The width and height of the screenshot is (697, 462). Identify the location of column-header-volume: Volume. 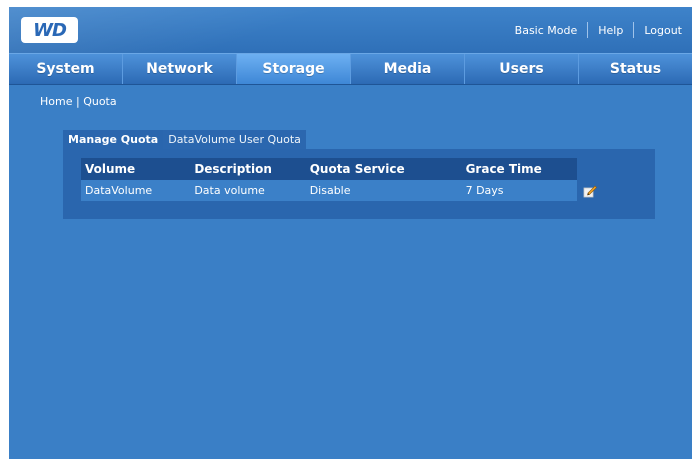
(136, 169).